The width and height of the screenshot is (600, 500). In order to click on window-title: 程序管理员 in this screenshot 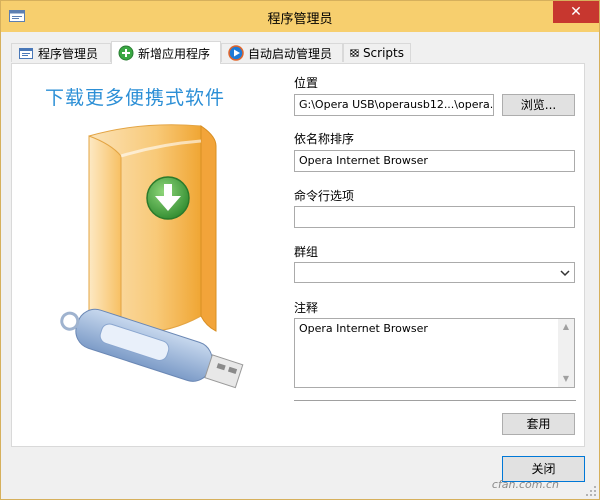, I will do `click(300, 19)`.